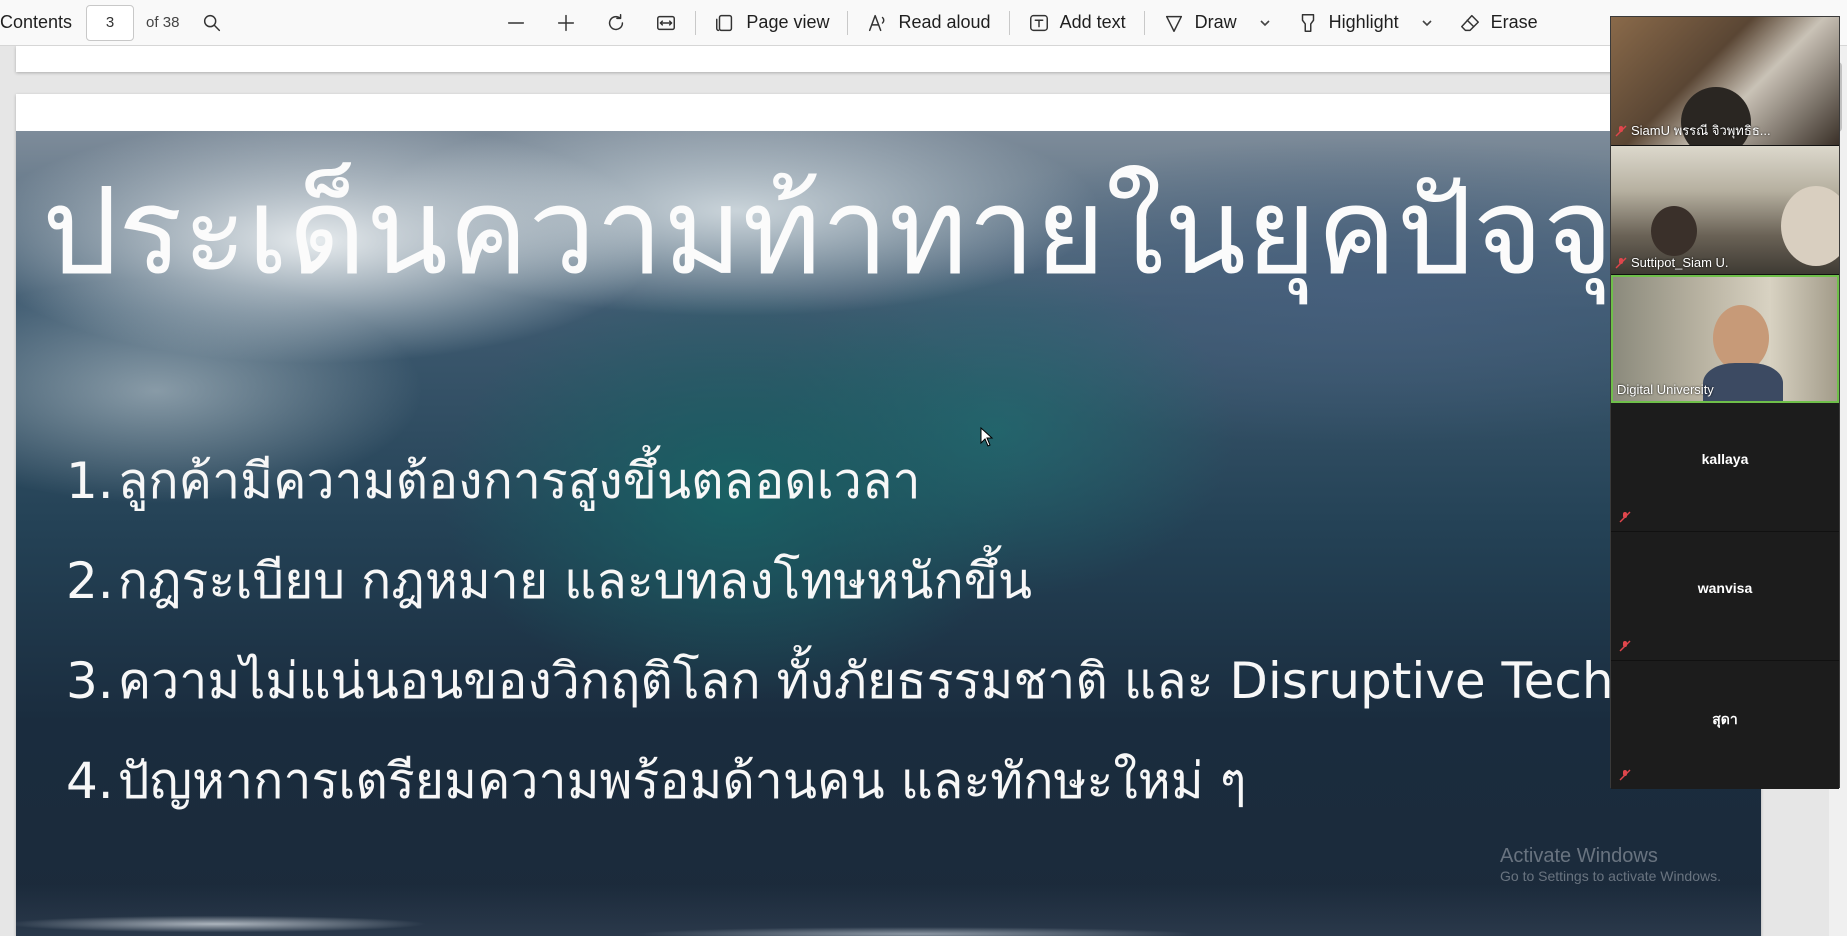 This screenshot has width=1847, height=936. What do you see at coordinates (724, 22) in the screenshot?
I see `page-view-icon` at bounding box center [724, 22].